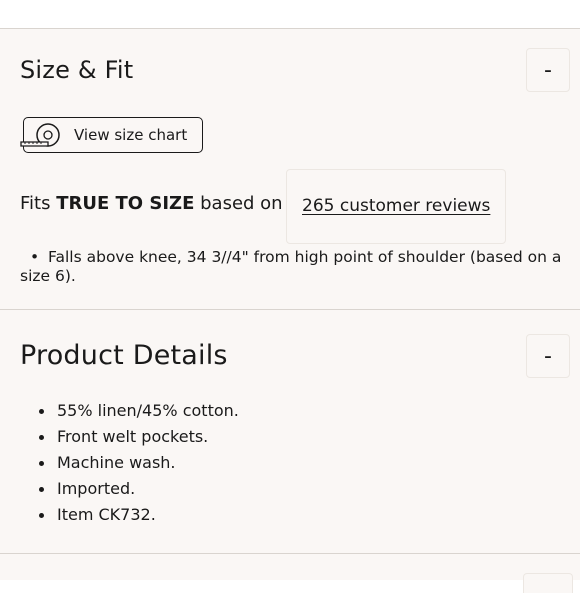 The width and height of the screenshot is (580, 593). I want to click on fit-summary-suffix: based on, so click(238, 203).